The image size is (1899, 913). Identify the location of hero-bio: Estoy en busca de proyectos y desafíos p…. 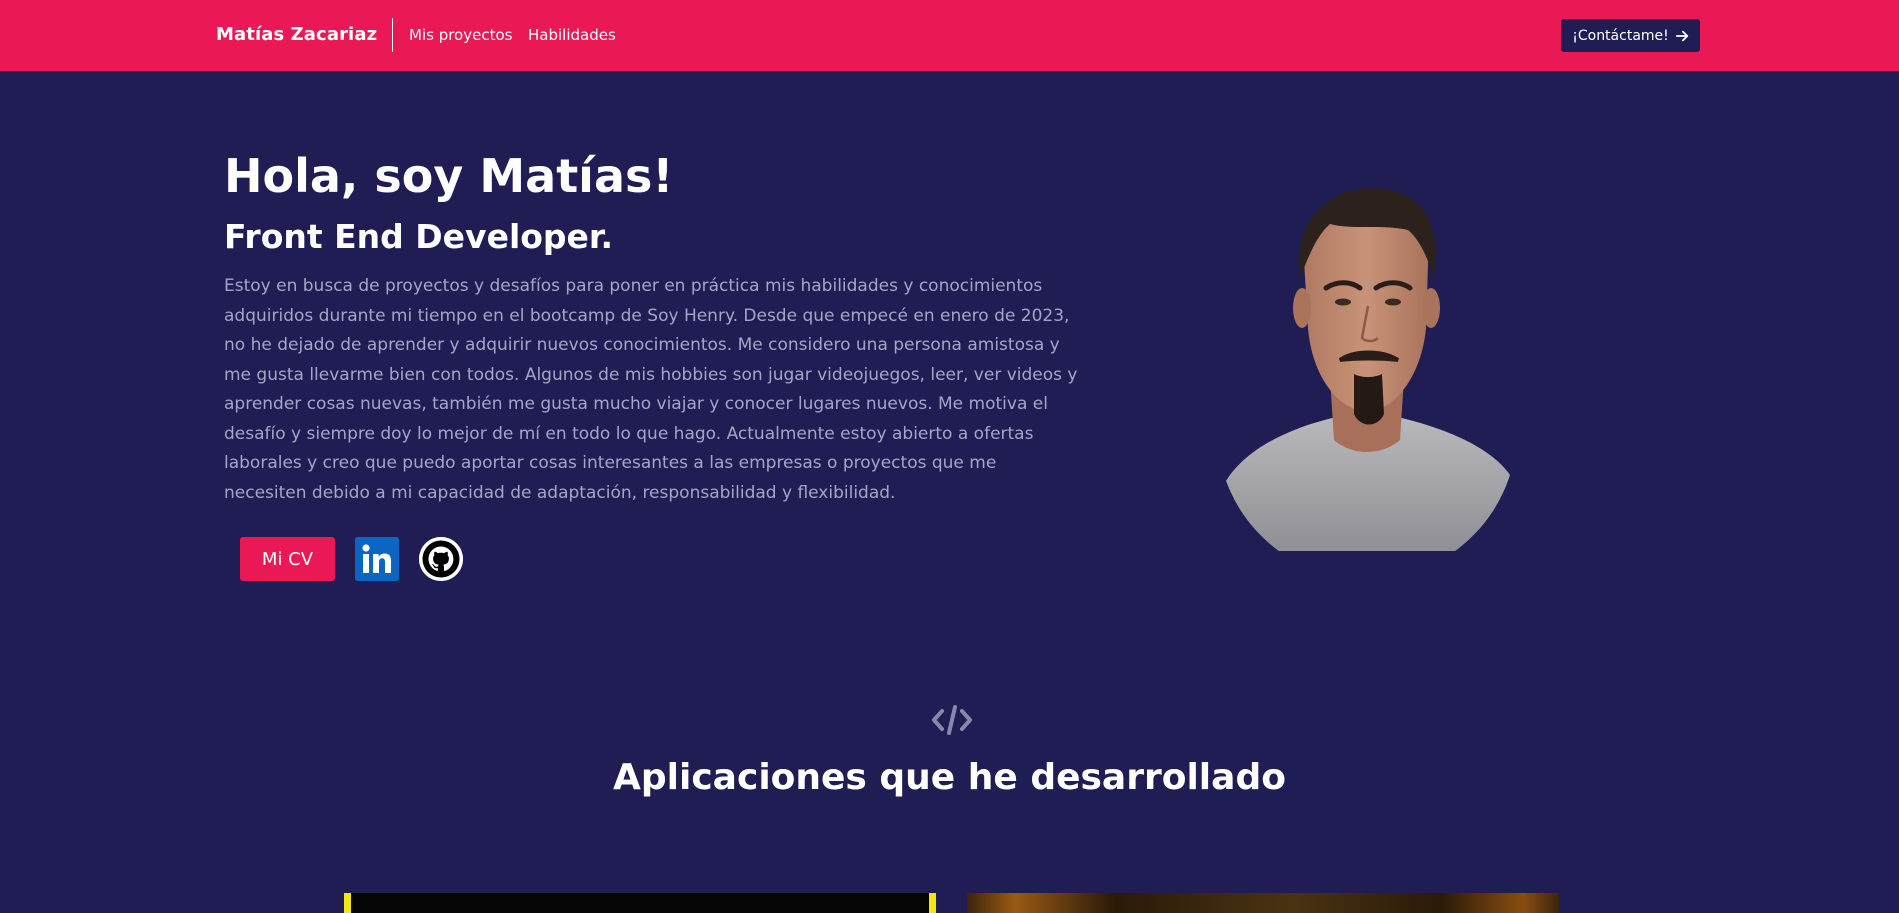
(651, 389).